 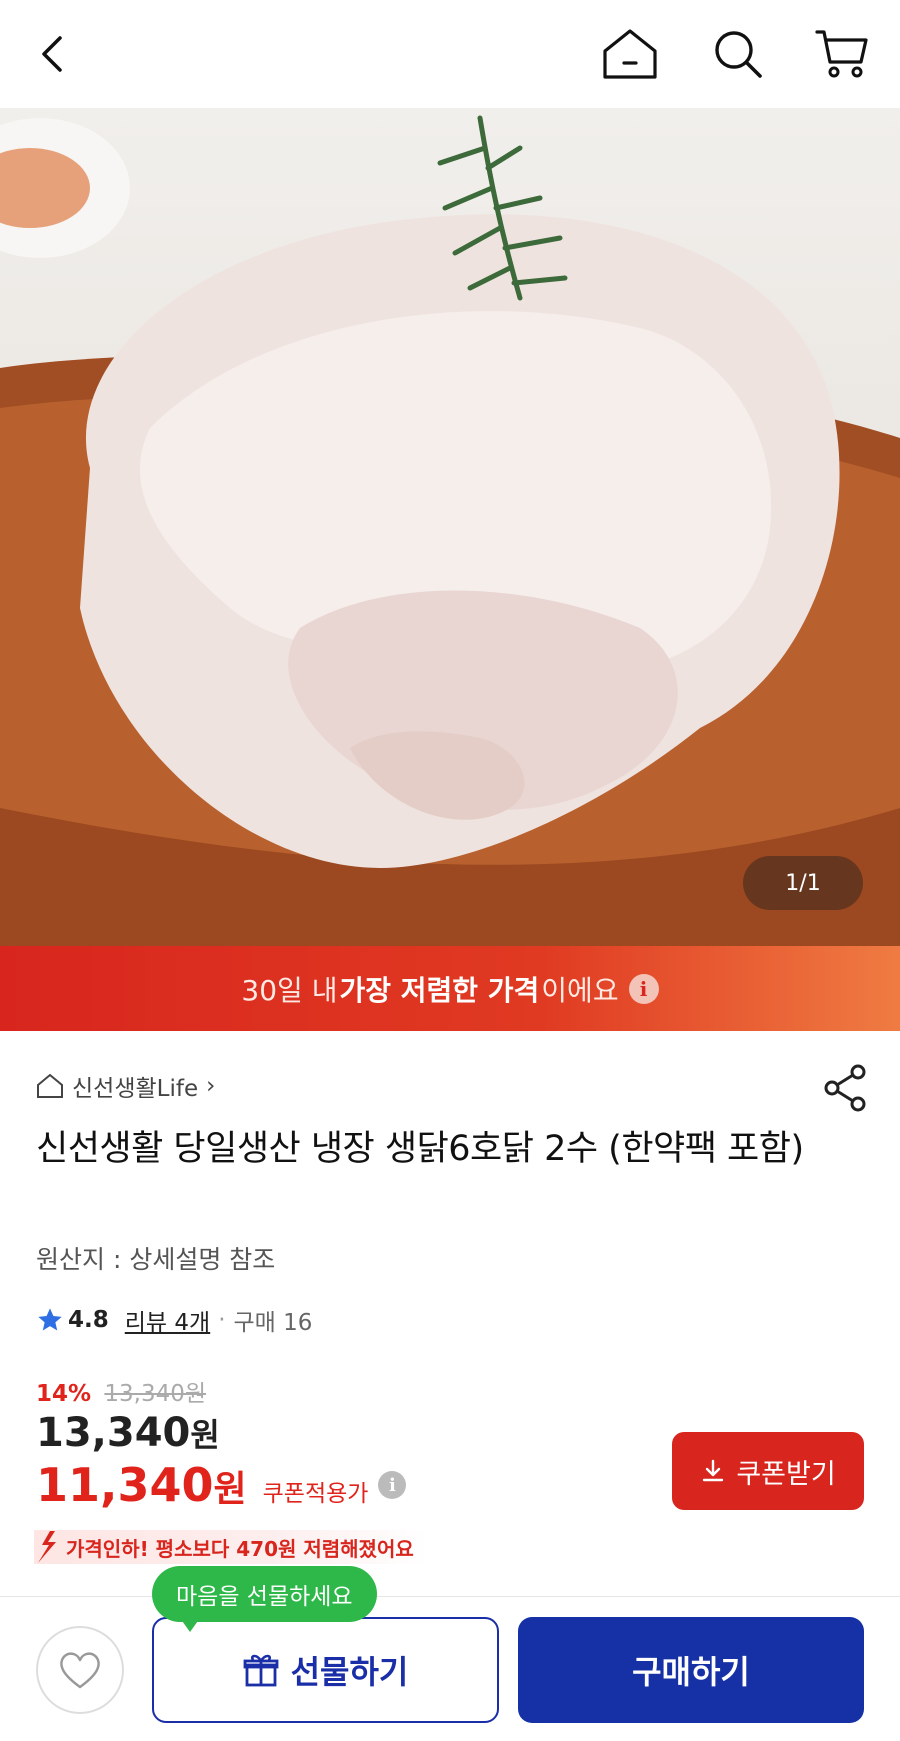 I want to click on purchase-count: 구매 16, so click(x=273, y=1323).